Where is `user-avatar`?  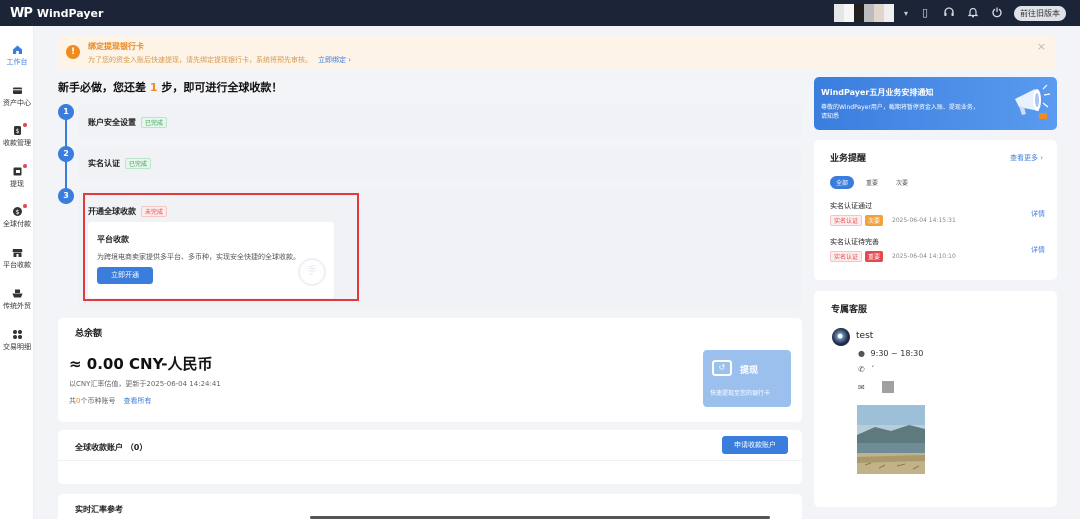
user-avatar is located at coordinates (863, 13).